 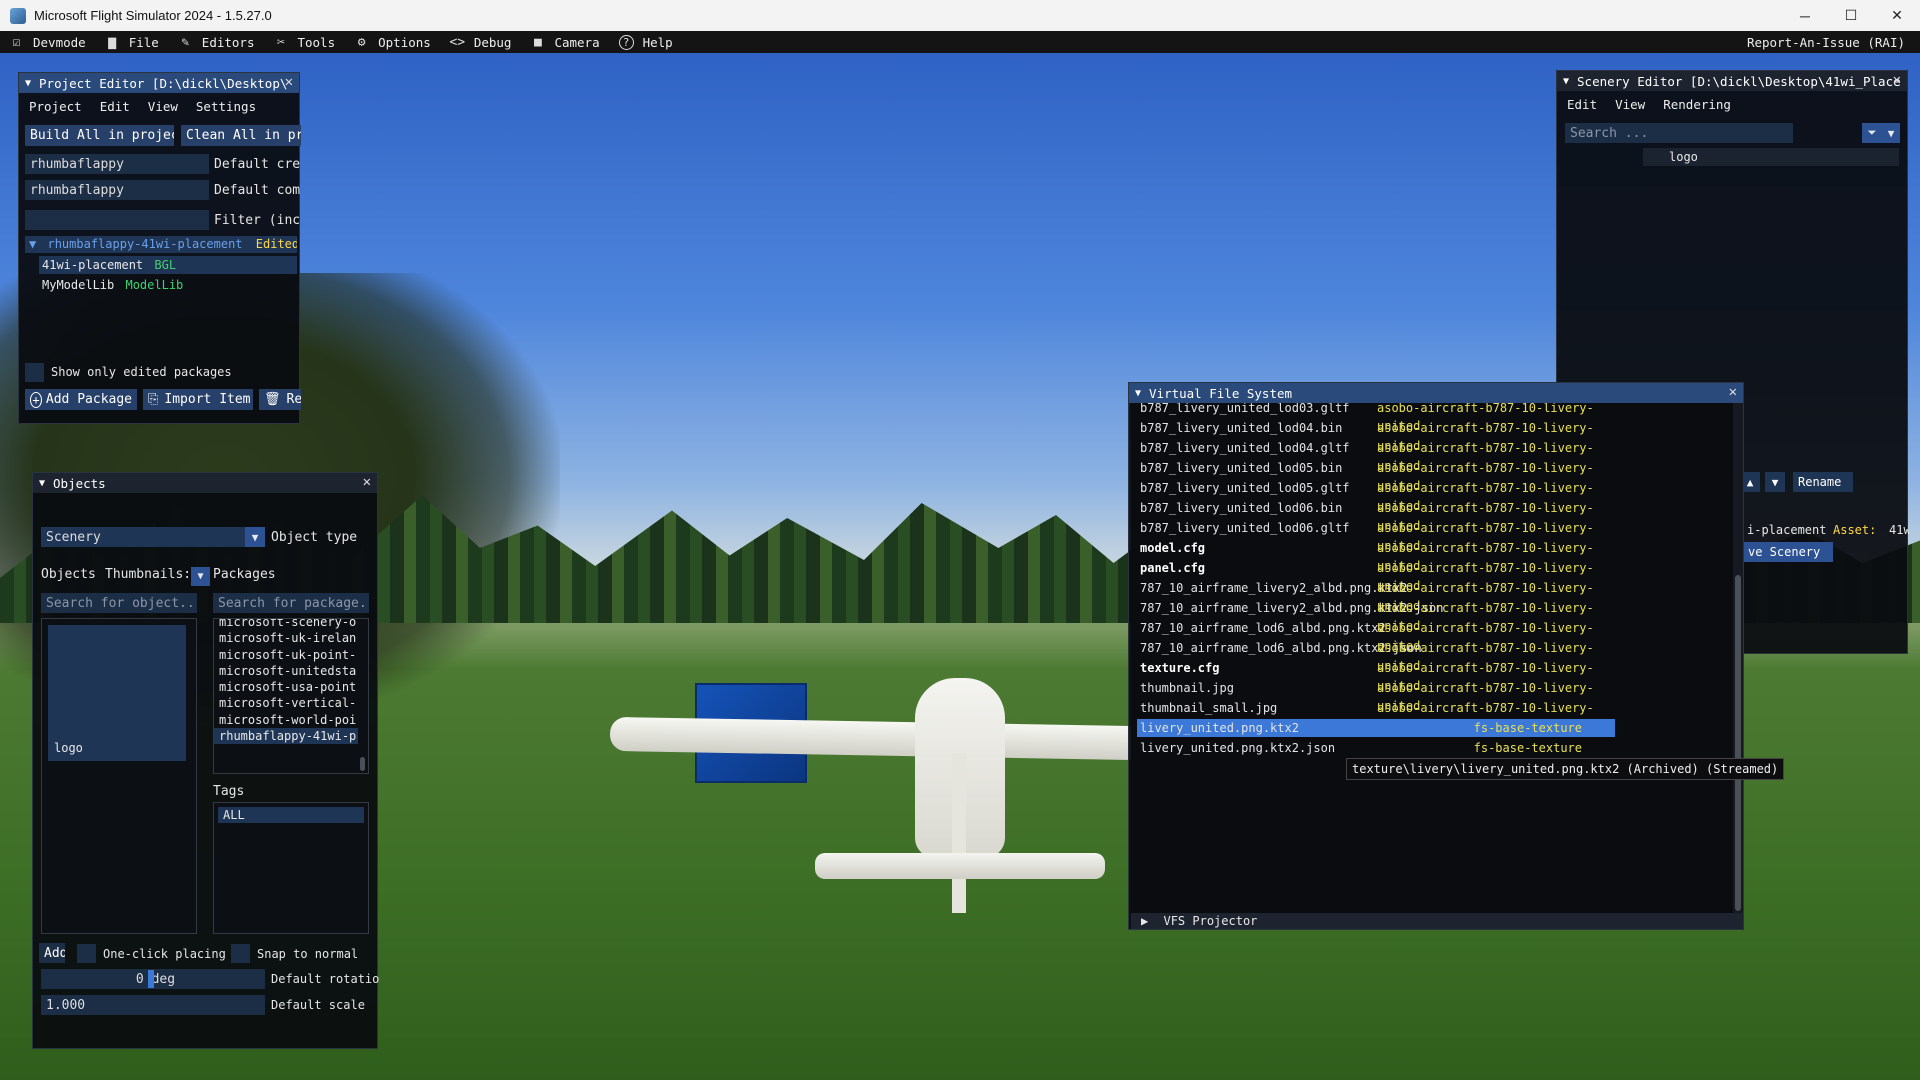 What do you see at coordinates (1823, 482) in the screenshot?
I see `rename-button: Rename` at bounding box center [1823, 482].